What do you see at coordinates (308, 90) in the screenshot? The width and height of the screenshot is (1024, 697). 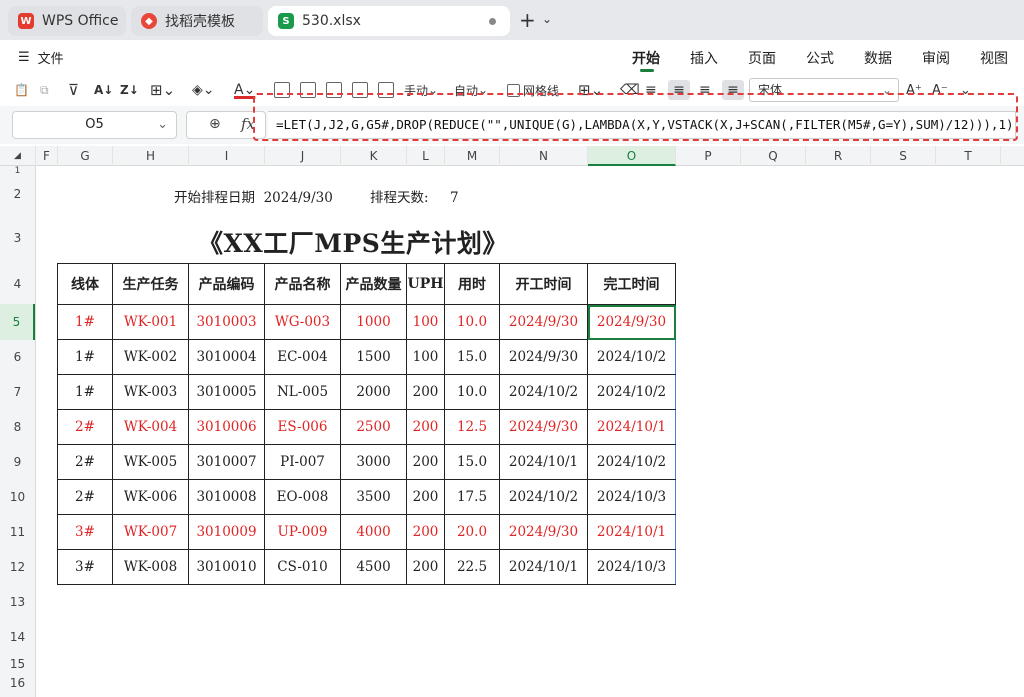 I see `column-icon` at bounding box center [308, 90].